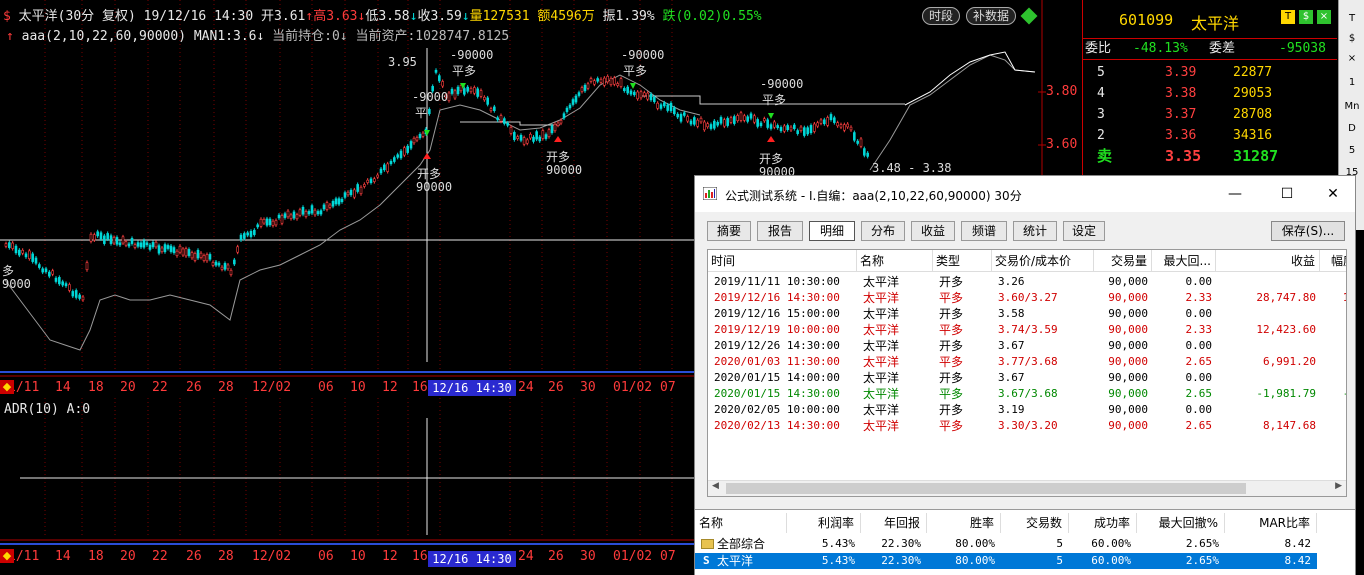 Image resolution: width=1364 pixels, height=575 pixels. What do you see at coordinates (1101, 72) in the screenshot?
I see `ask-level: 5` at bounding box center [1101, 72].